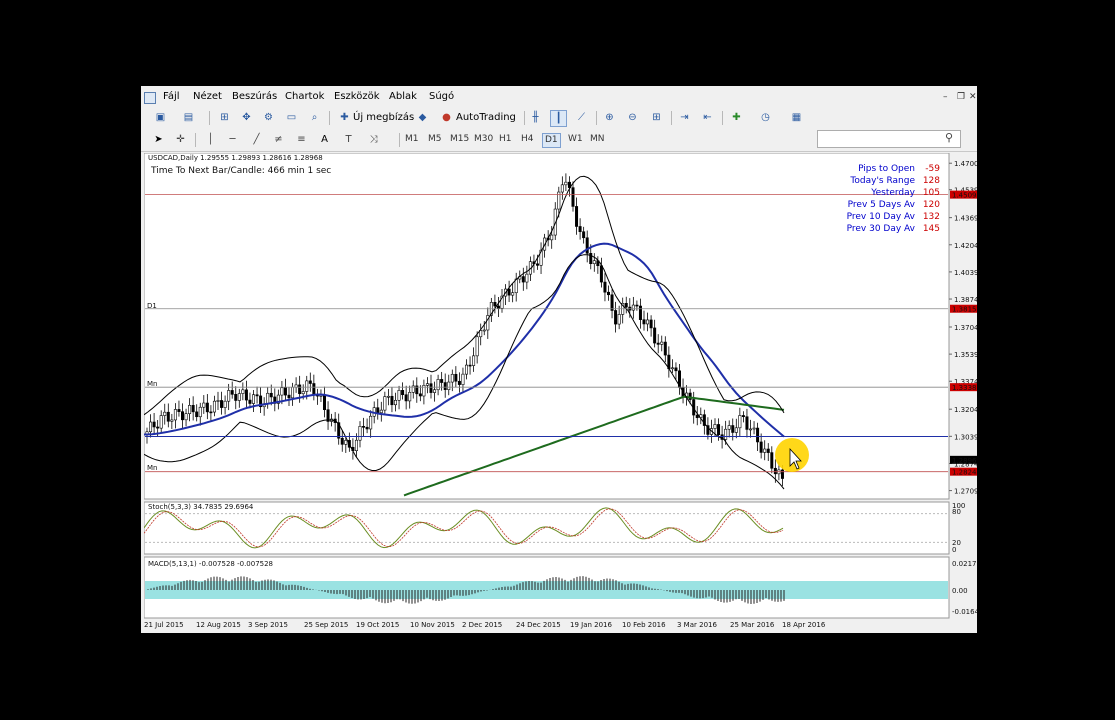 The height and width of the screenshot is (720, 1115). I want to click on bar-chart-icon: ╫, so click(535, 117).